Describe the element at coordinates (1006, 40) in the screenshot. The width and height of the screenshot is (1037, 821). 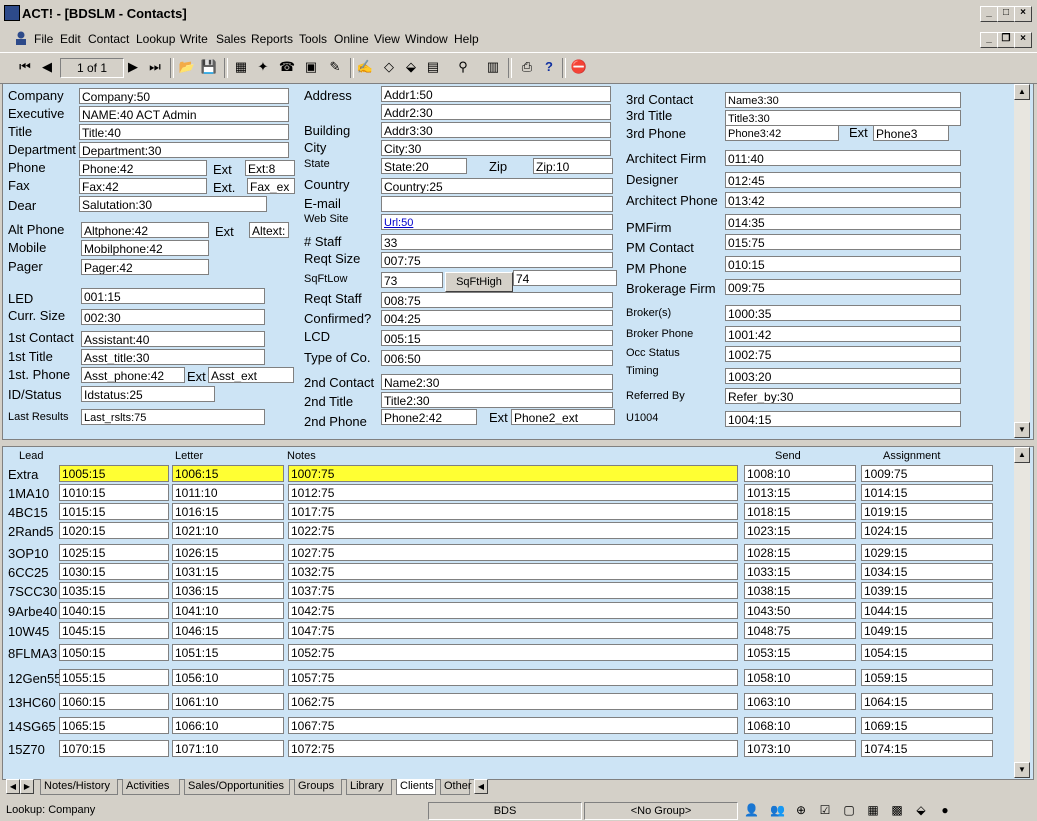
I see `doc-restore-button: ❐` at that location.